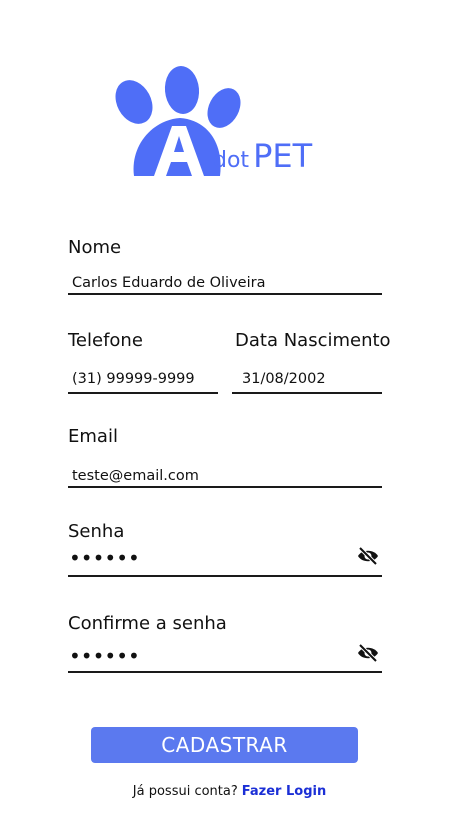 Image resolution: width=459 pixels, height=834 pixels. I want to click on confirma-underline, so click(225, 672).